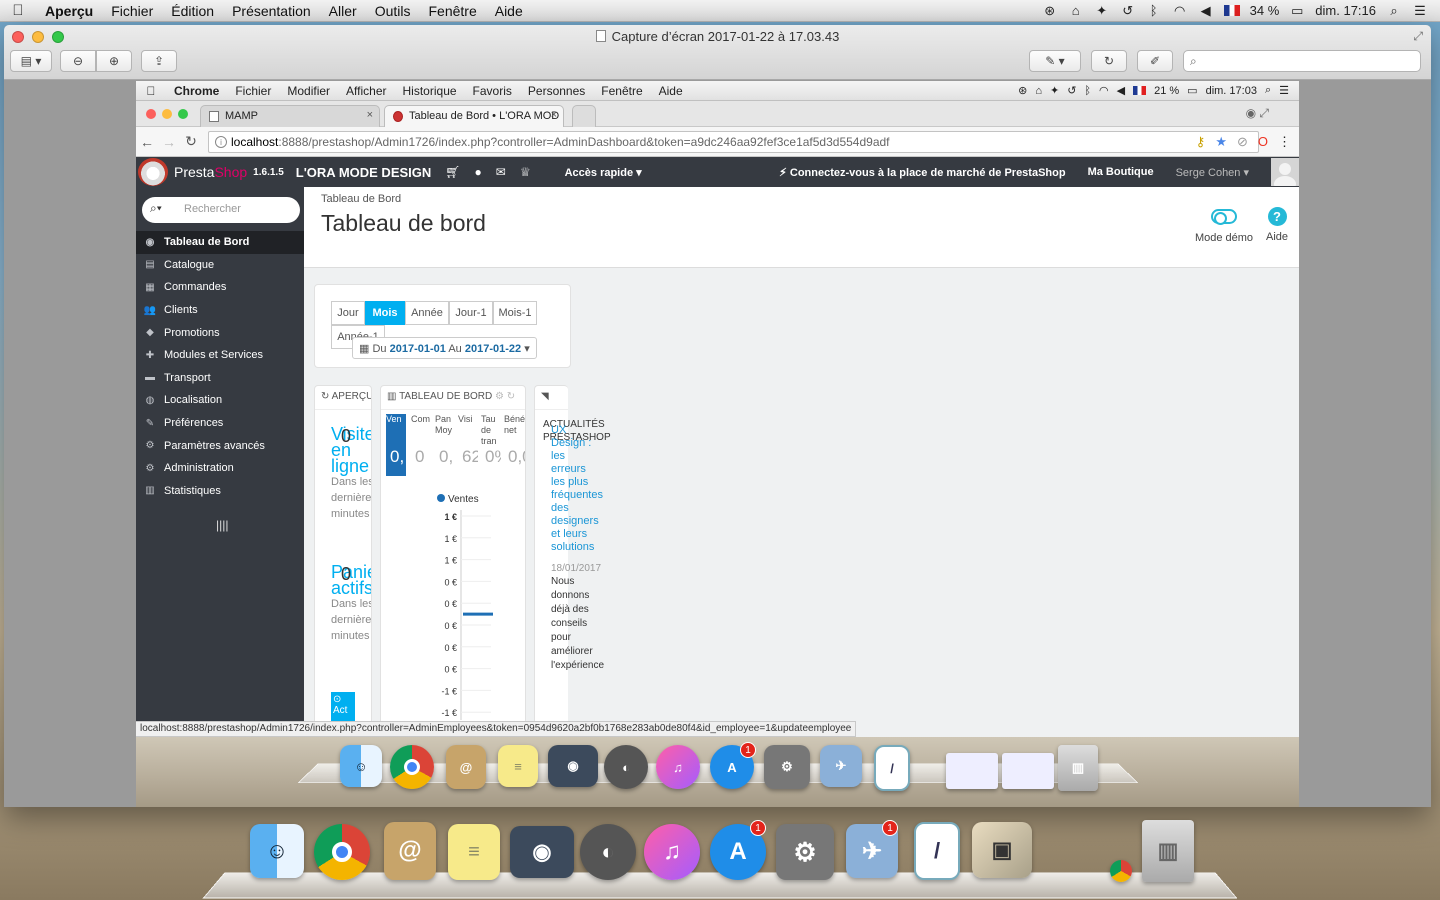 This screenshot has width=1440, height=900. I want to click on screen-capture-icon: ◉, so click(573, 766).